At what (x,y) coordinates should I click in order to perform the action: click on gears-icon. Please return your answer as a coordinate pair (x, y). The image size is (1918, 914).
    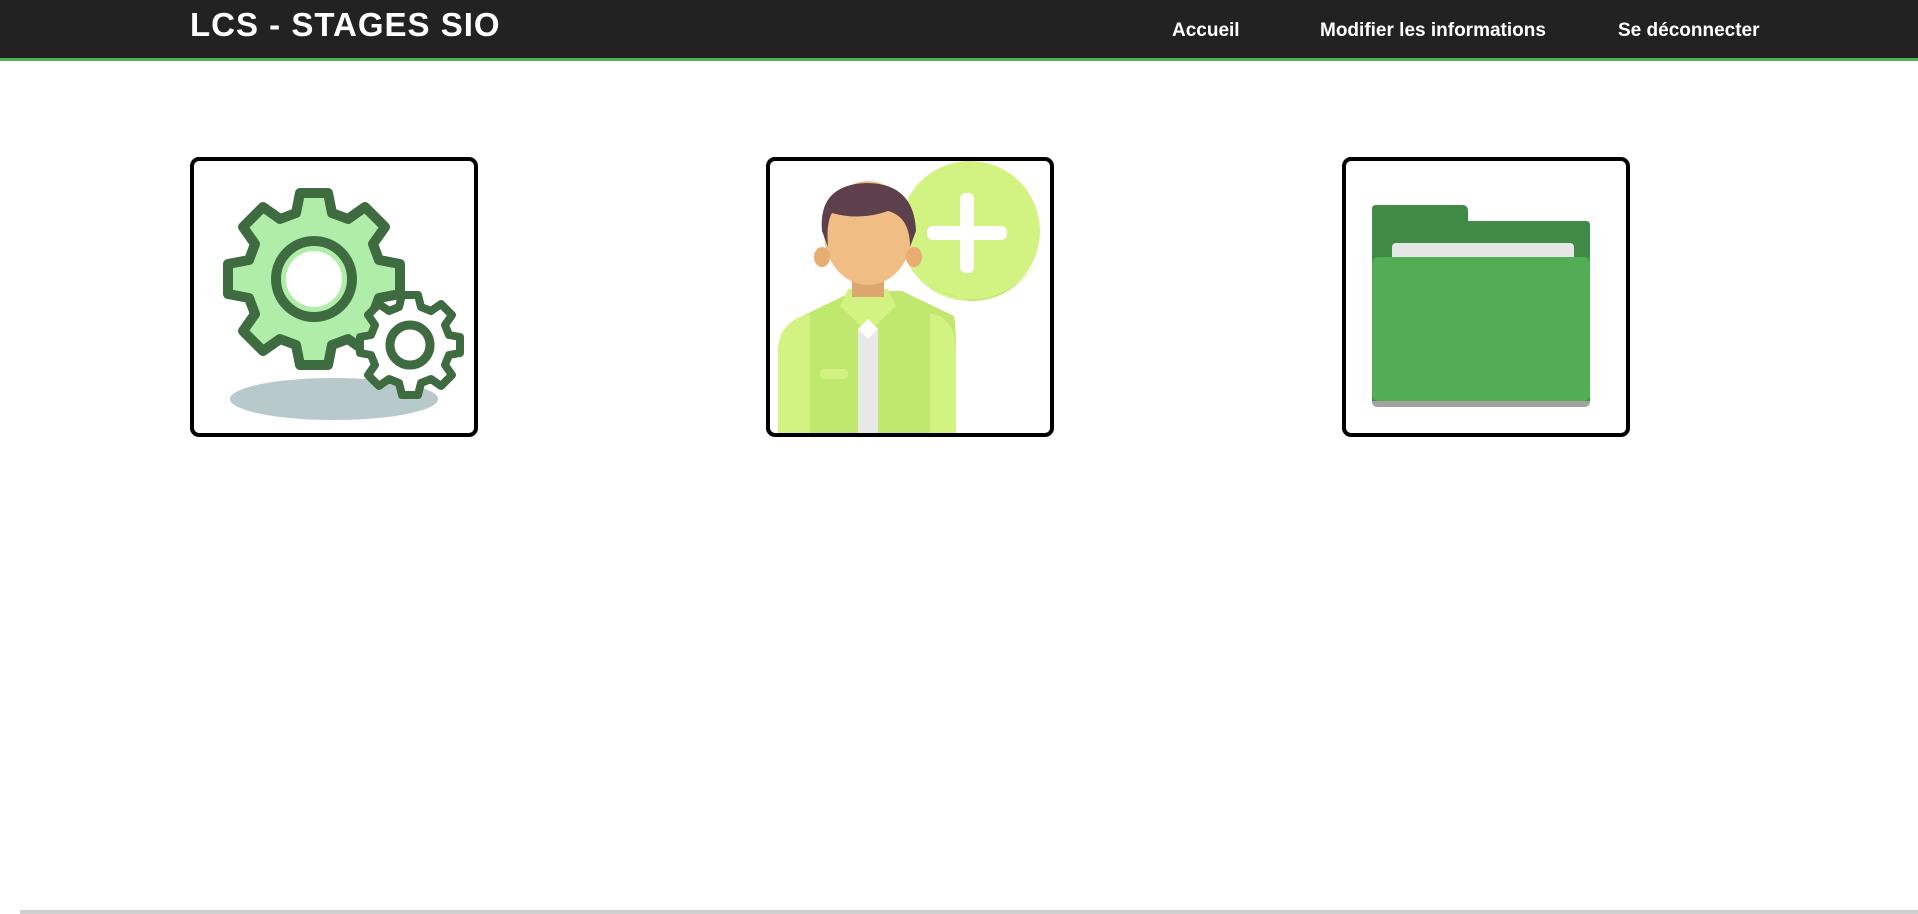
    Looking at the image, I should click on (343, 304).